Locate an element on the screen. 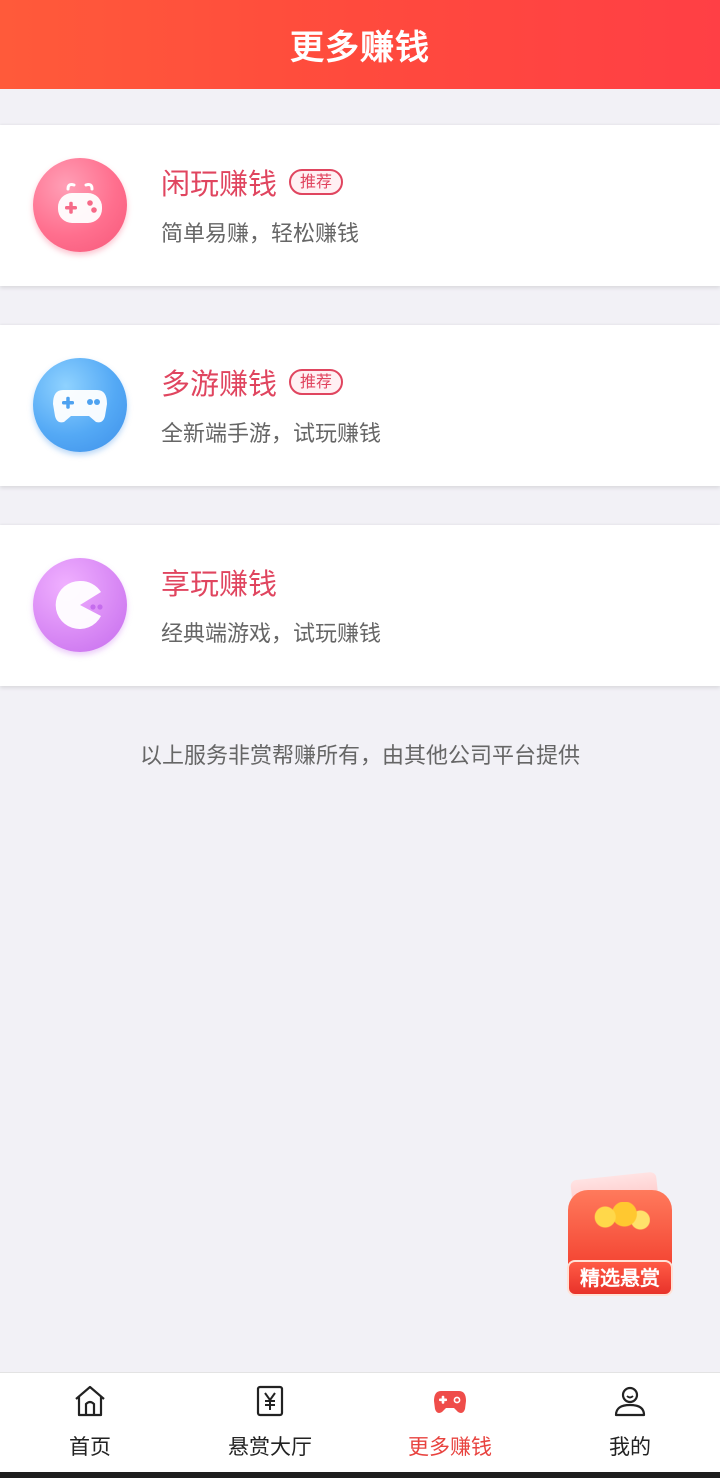 This screenshot has width=720, height=1478. yuan-icon is located at coordinates (270, 1401).